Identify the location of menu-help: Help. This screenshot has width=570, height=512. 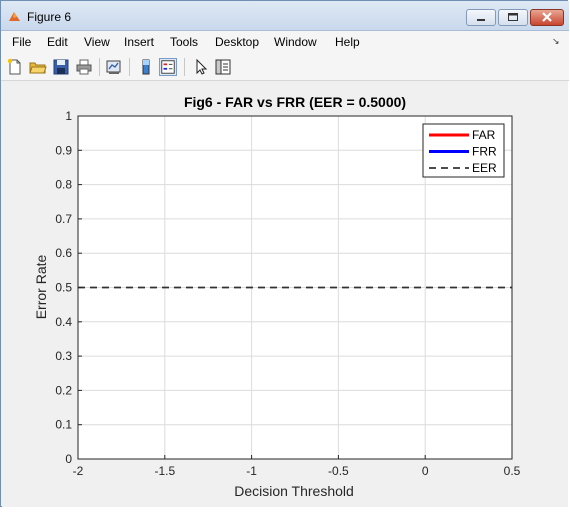
(347, 42).